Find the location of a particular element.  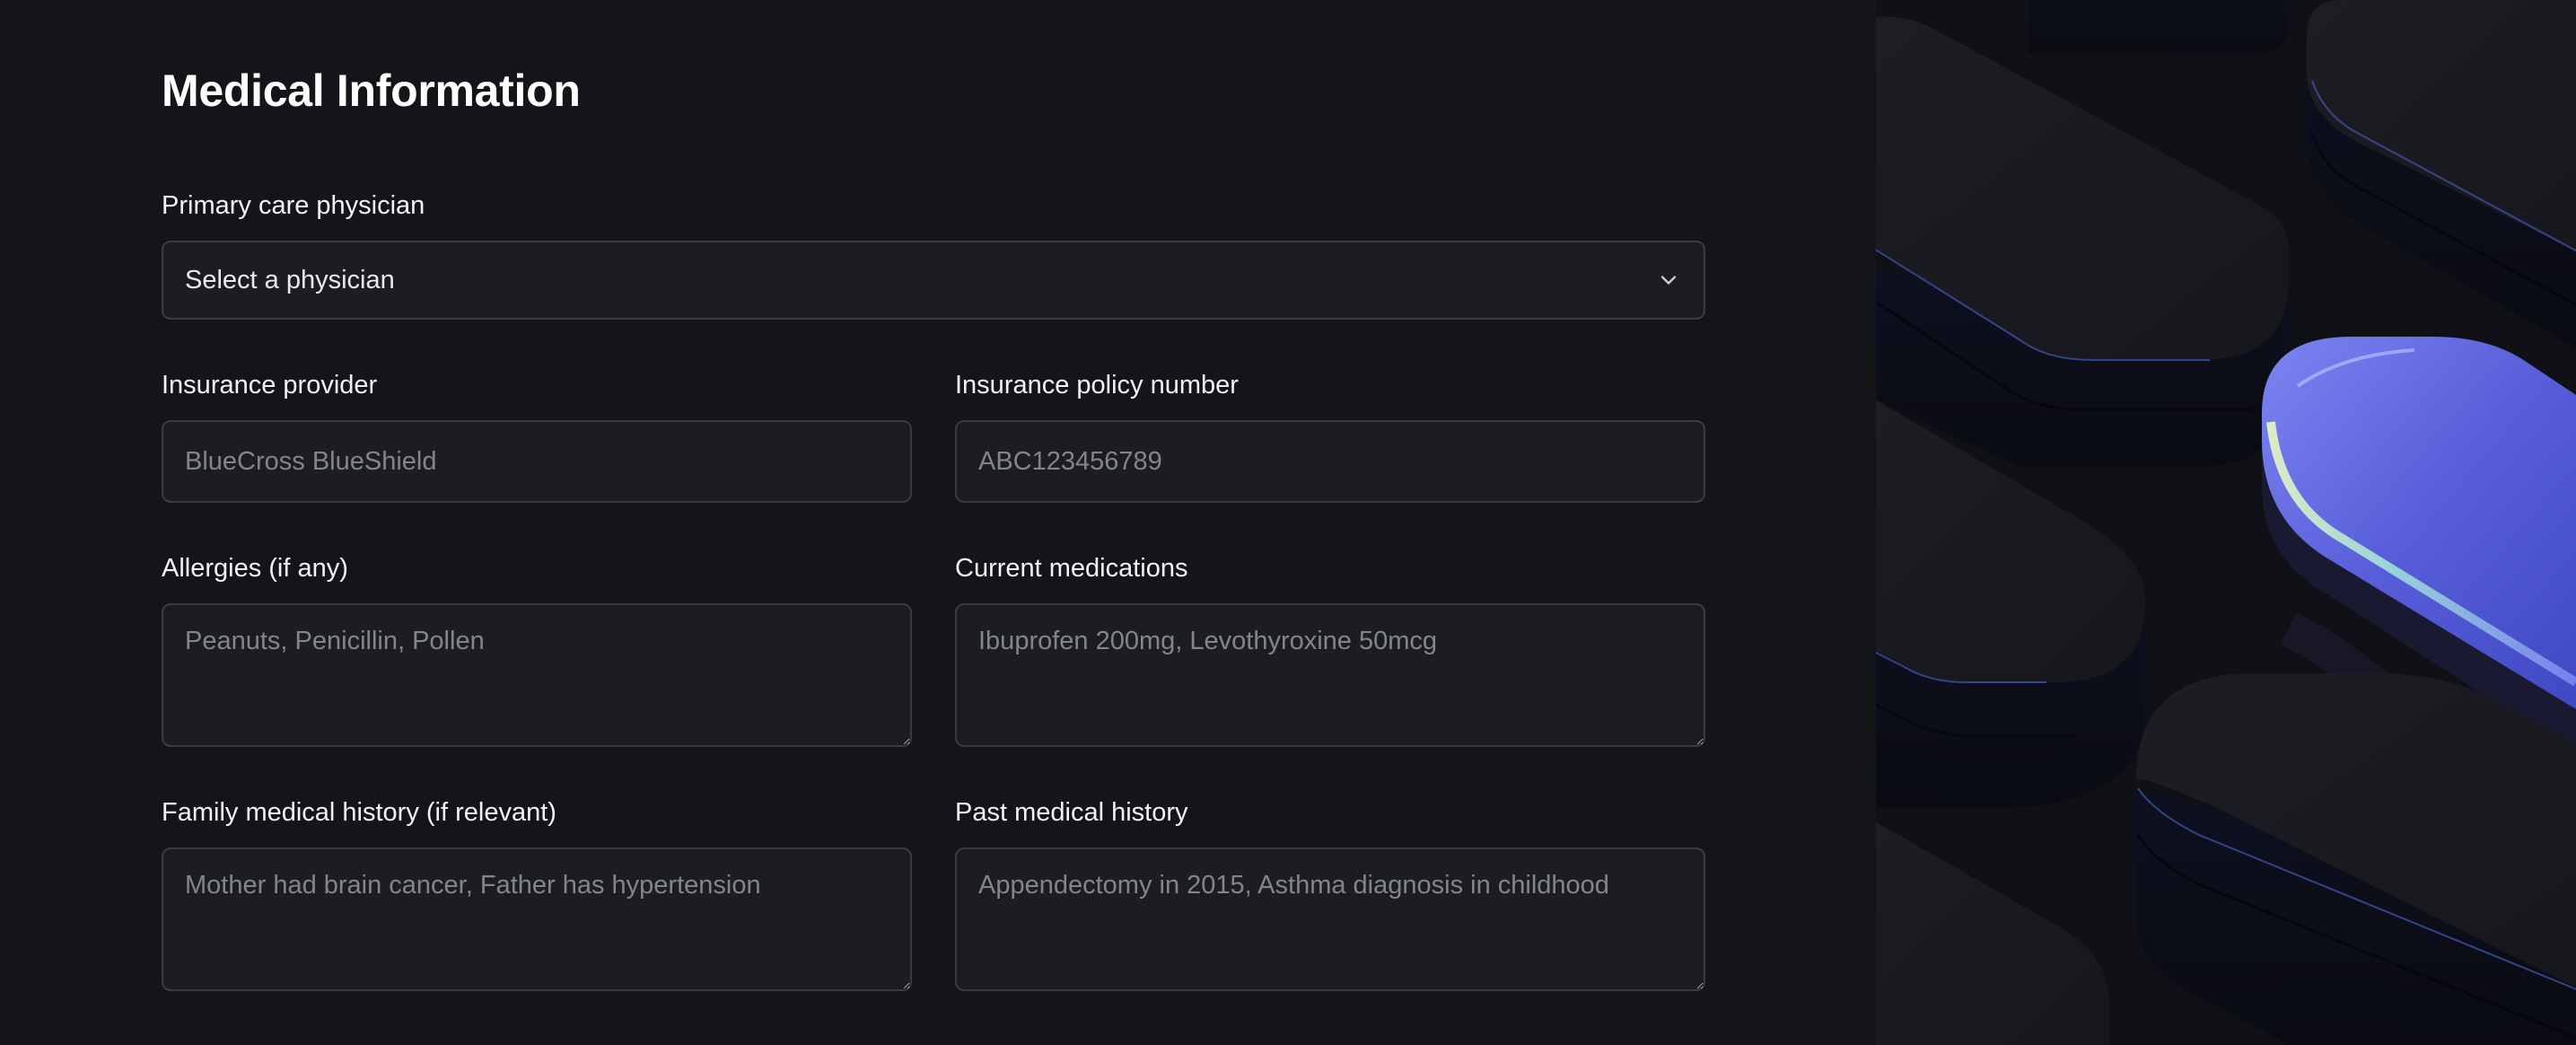

insurance-provider-input is located at coordinates (537, 461).